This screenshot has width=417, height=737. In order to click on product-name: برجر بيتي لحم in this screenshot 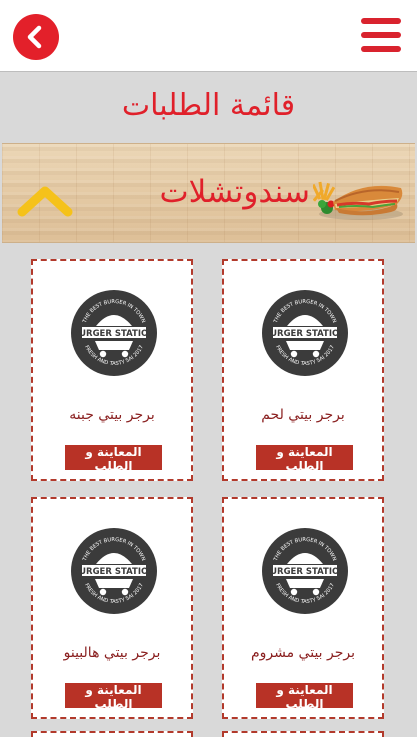, I will do `click(303, 415)`.